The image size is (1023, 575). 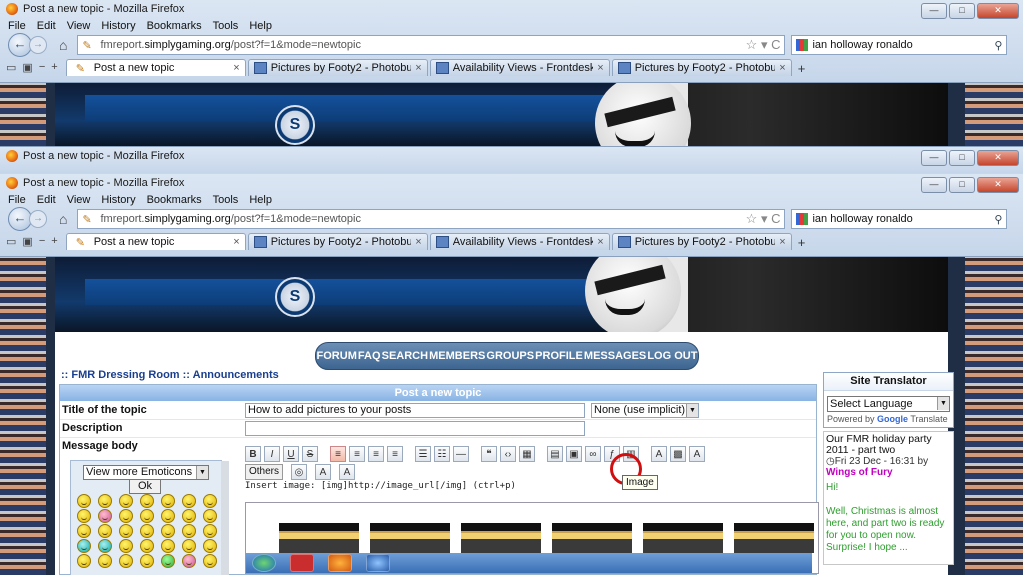 I want to click on nav-faq: FAQ, so click(x=369, y=356).